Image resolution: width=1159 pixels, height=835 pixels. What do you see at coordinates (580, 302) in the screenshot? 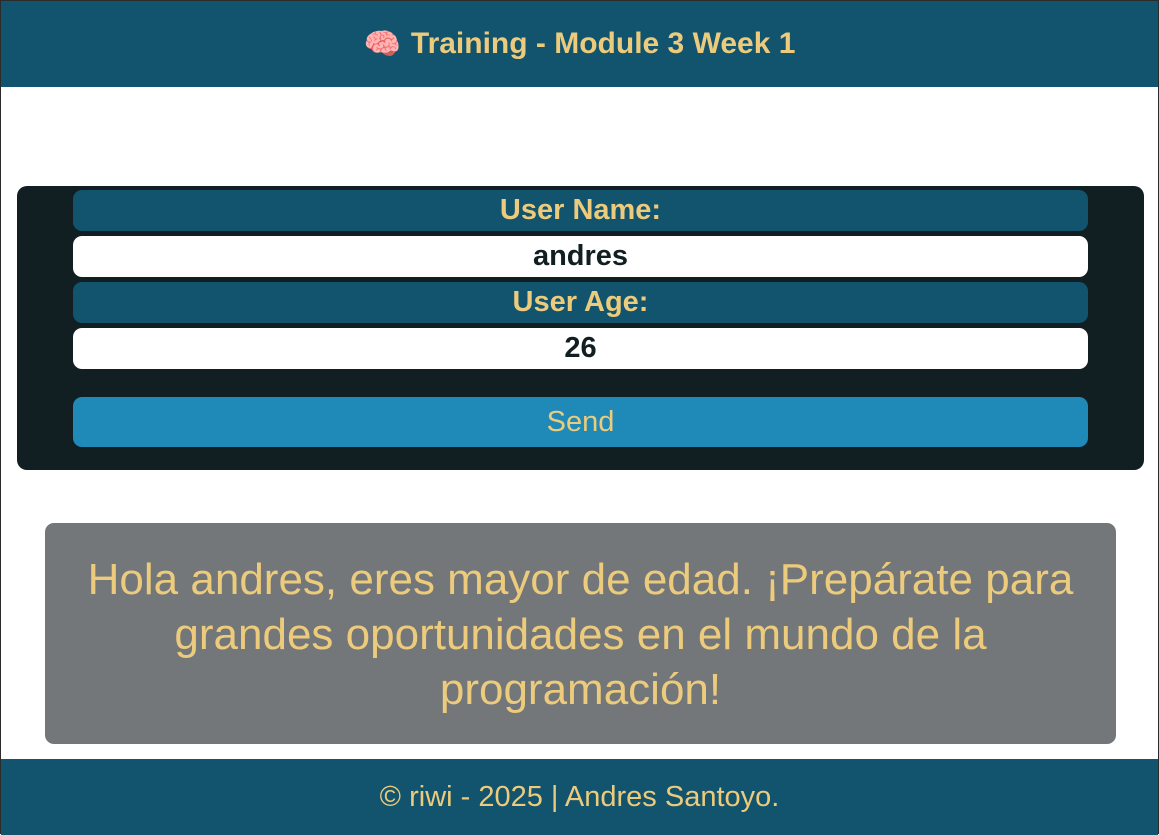
I see `user-age-label: User Age:` at bounding box center [580, 302].